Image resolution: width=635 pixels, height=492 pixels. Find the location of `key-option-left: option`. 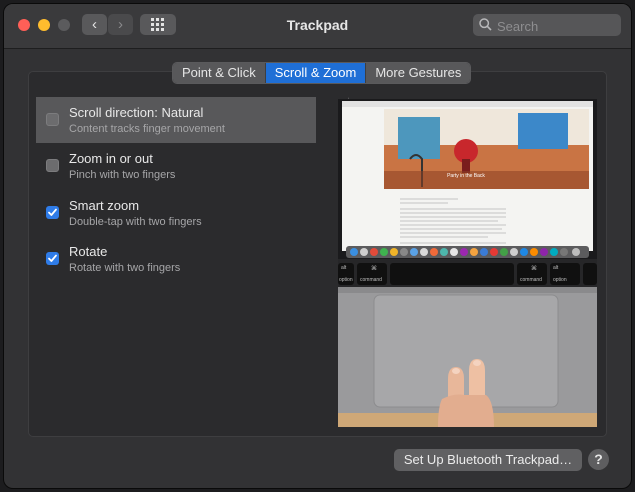

key-option-left: option is located at coordinates (346, 280).